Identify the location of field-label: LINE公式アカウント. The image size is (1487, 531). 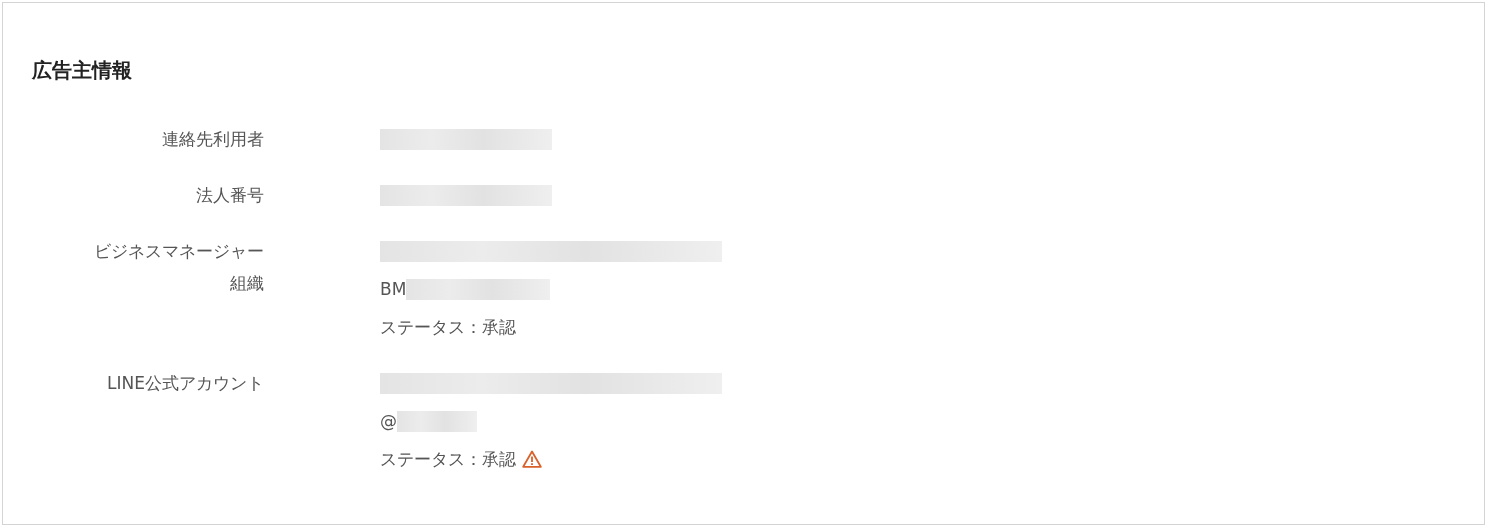
(185, 383).